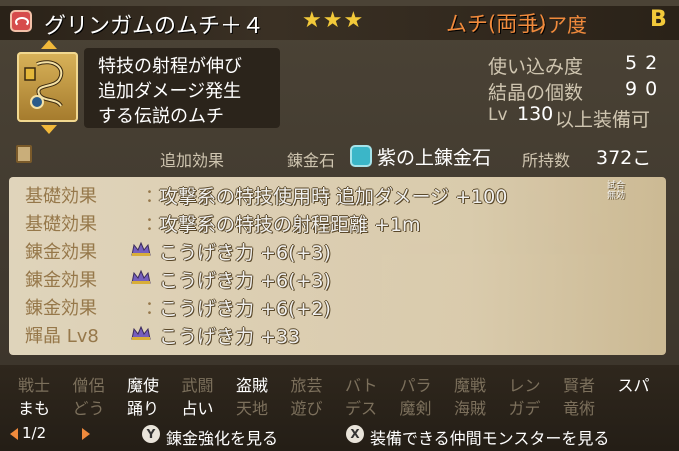 The image size is (679, 451). What do you see at coordinates (62, 336) in the screenshot?
I see `effect-label: 輝晶 Lv8` at bounding box center [62, 336].